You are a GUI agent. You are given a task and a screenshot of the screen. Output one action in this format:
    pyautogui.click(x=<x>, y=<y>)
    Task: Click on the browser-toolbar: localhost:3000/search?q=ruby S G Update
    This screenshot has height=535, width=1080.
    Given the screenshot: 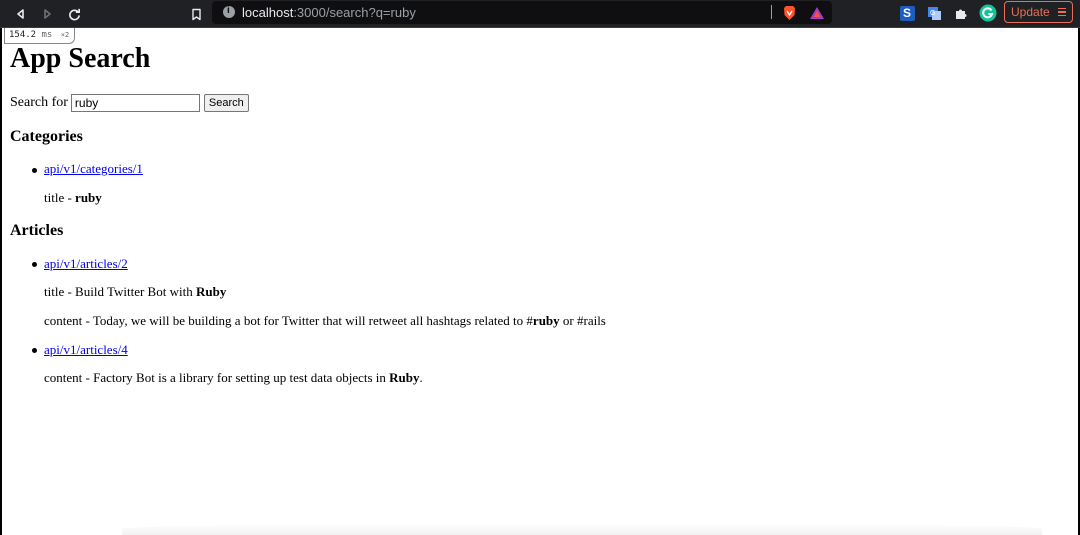 What is the action you would take?
    pyautogui.click(x=540, y=14)
    